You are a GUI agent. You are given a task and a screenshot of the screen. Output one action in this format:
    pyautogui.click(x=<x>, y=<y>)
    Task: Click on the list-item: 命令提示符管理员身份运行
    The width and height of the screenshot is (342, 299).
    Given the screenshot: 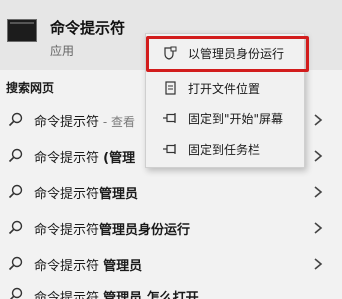 What is the action you would take?
    pyautogui.click(x=171, y=228)
    